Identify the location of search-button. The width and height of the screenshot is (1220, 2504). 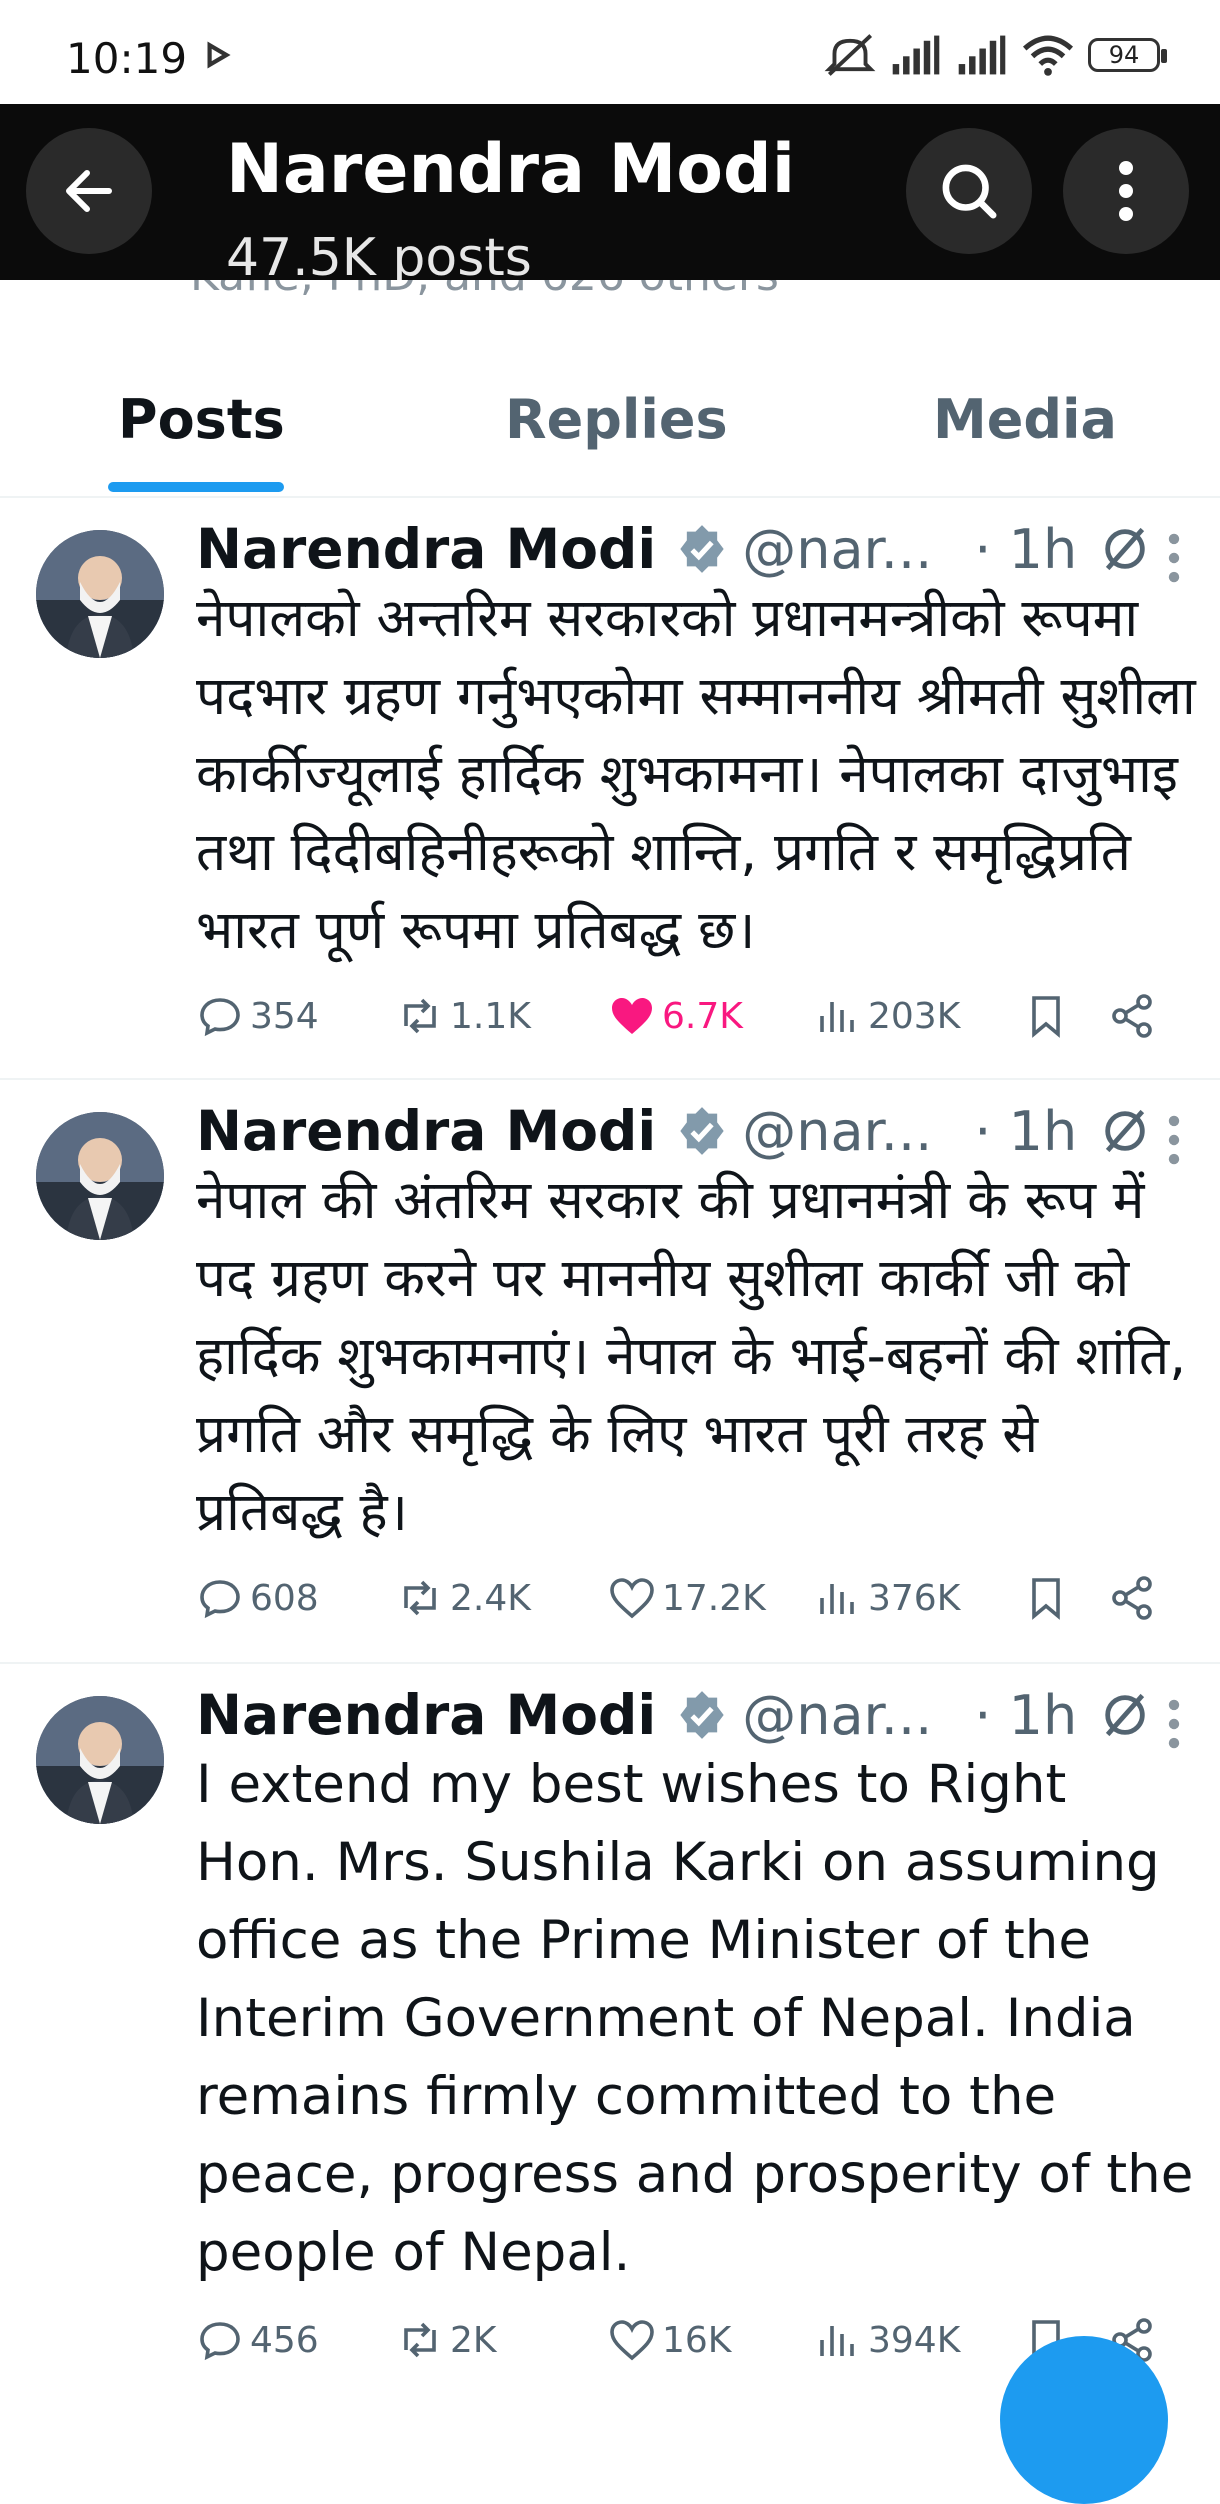
(969, 191).